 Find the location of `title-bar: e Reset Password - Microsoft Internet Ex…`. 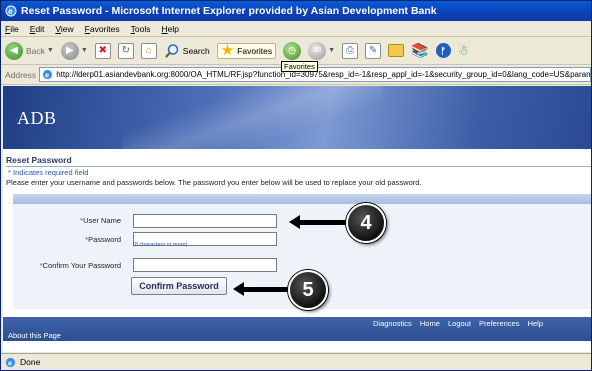

title-bar: e Reset Password - Microsoft Internet Ex… is located at coordinates (296, 11).